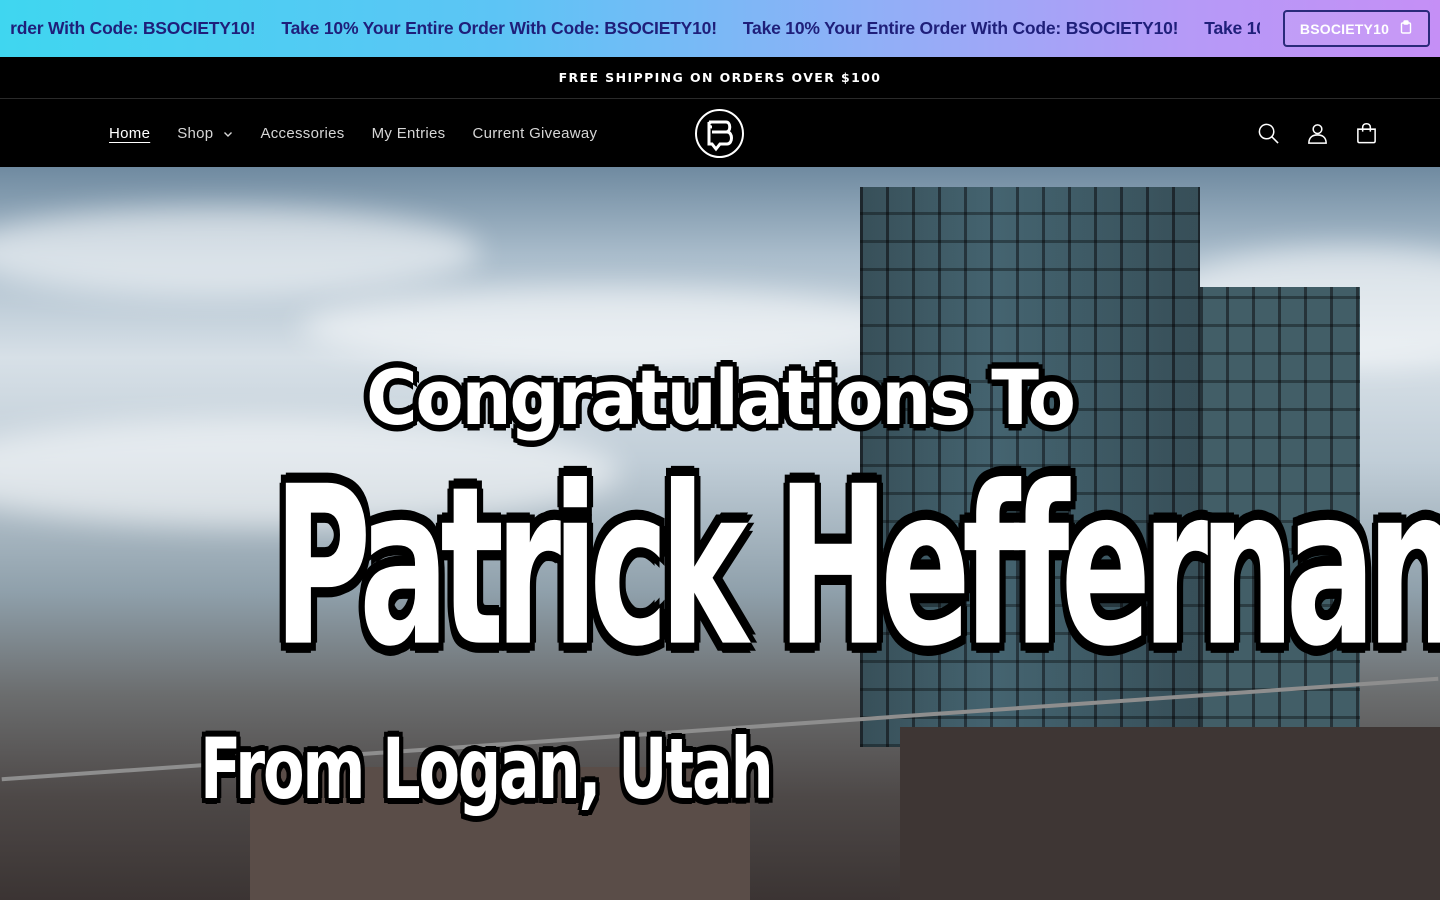  I want to click on nav-item-my-entries: My Entries, so click(409, 133).